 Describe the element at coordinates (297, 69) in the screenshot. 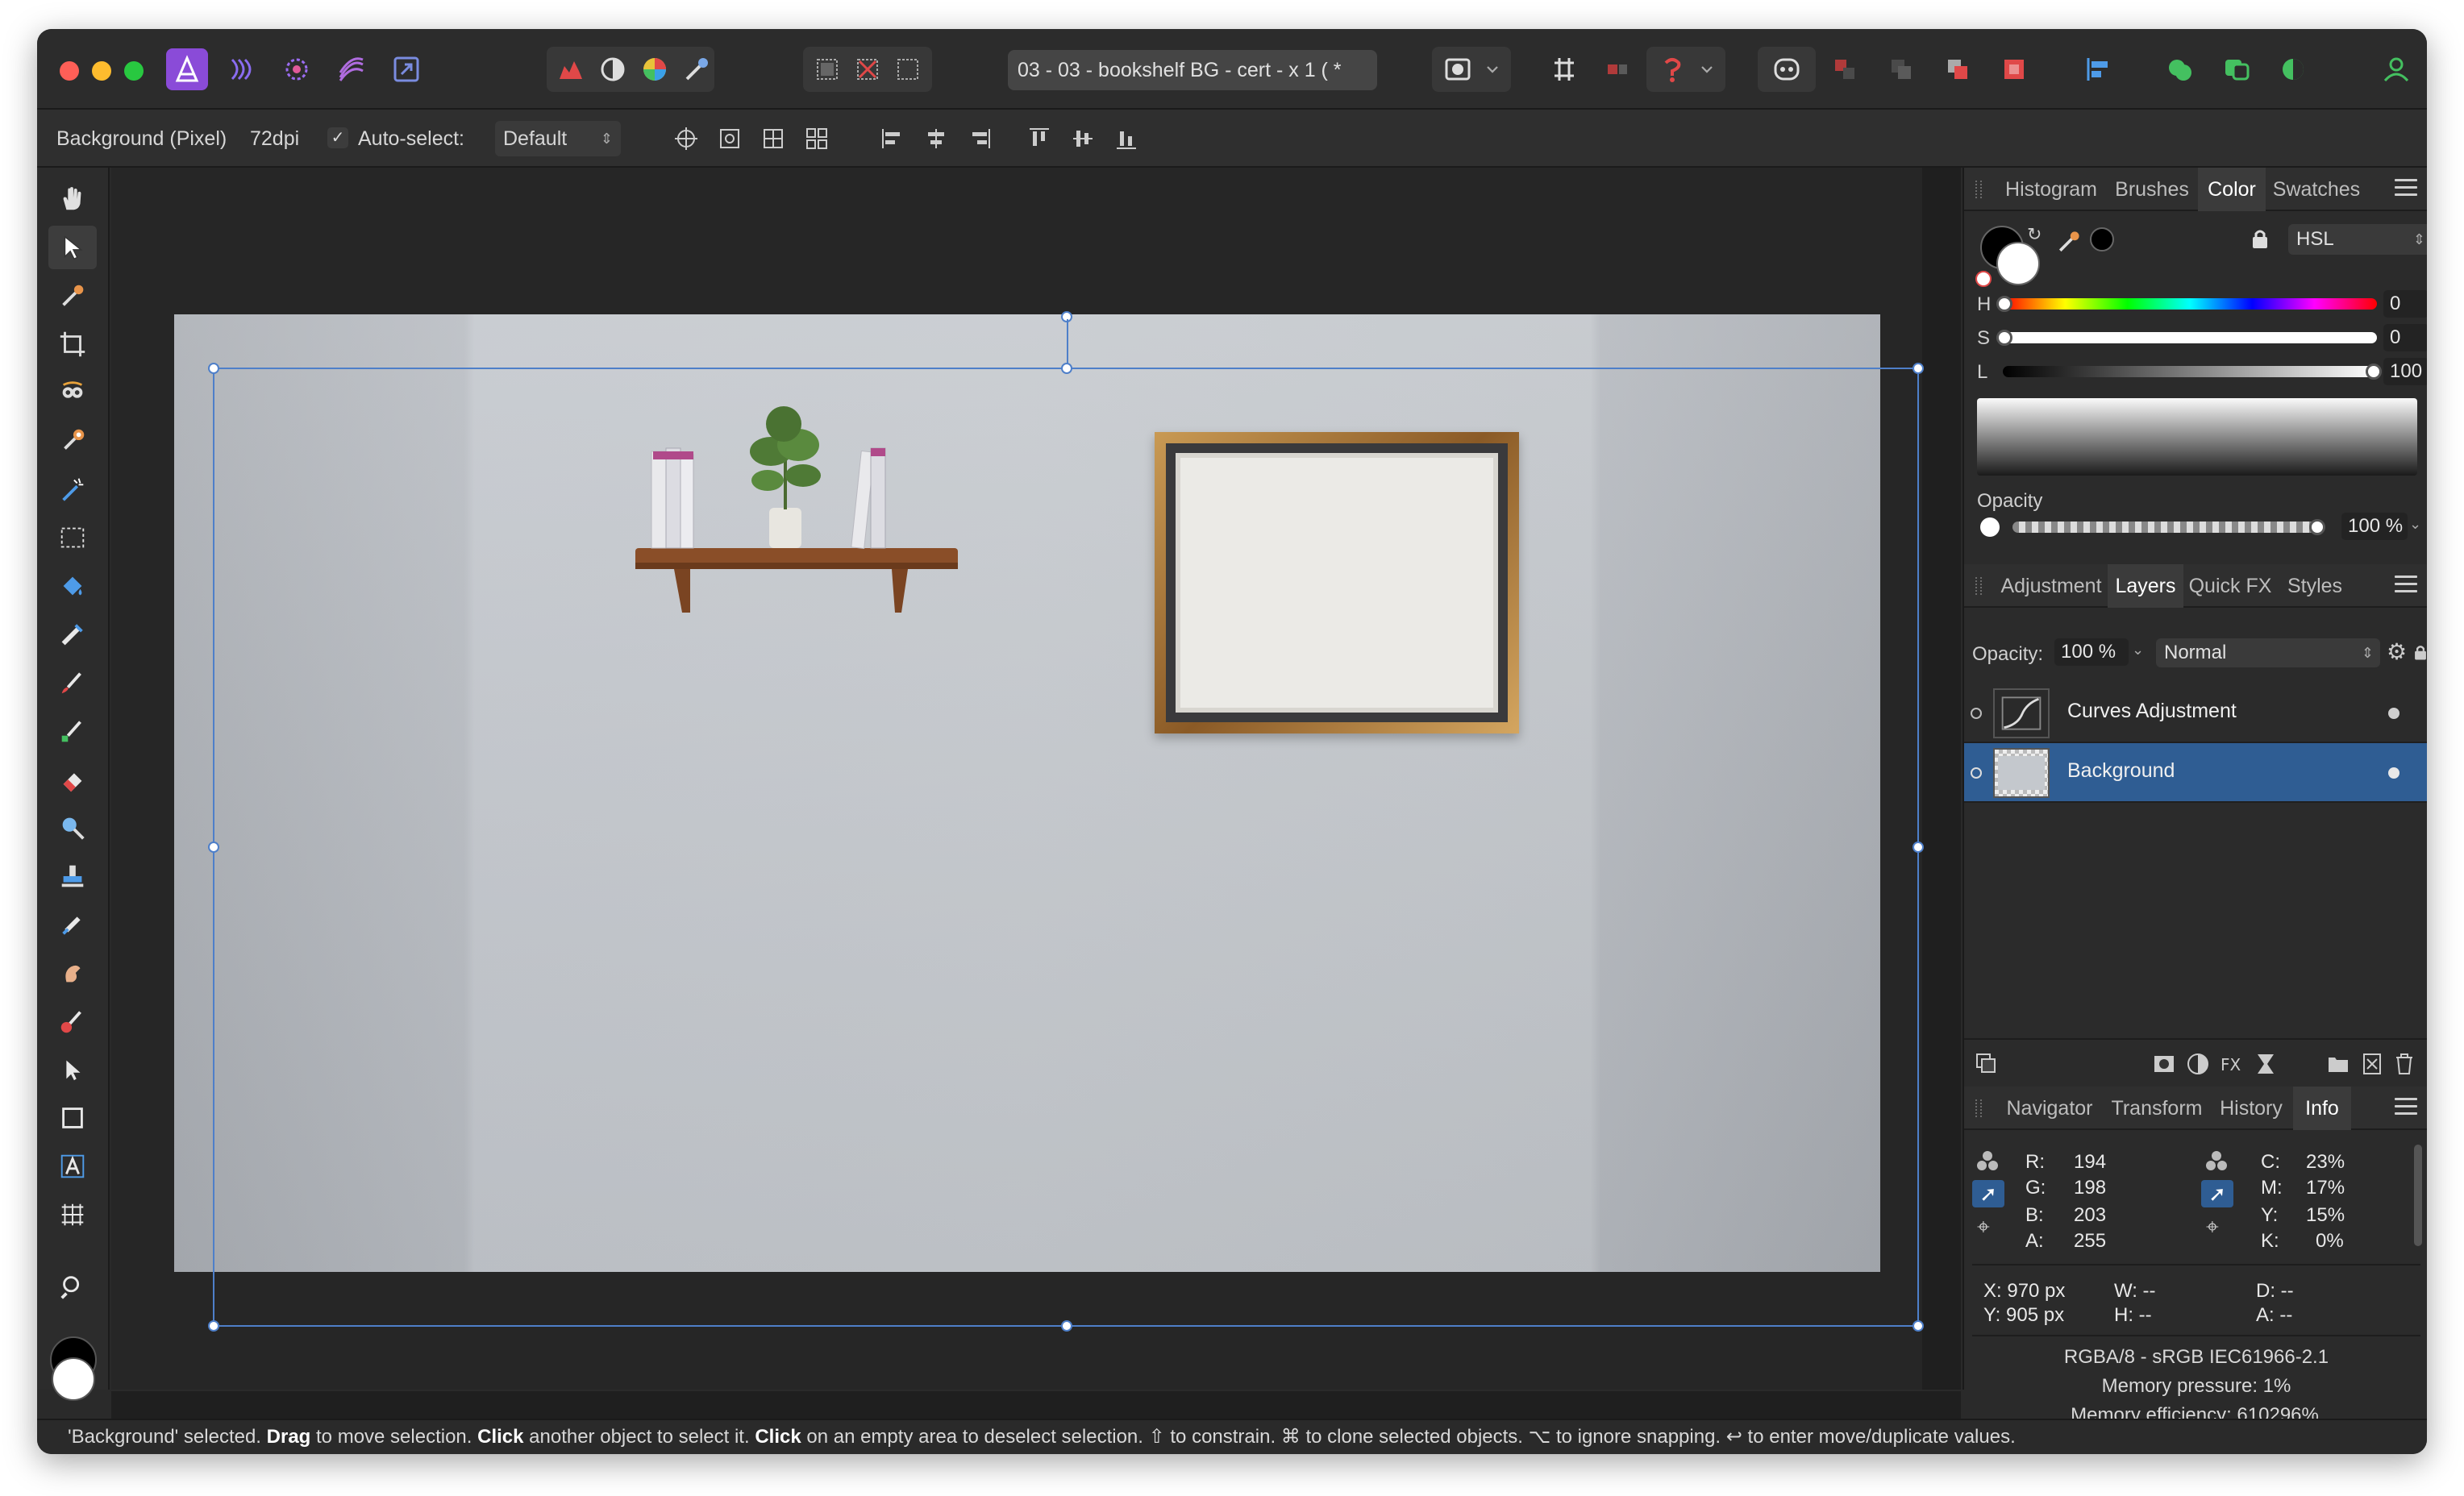

I see `develop-persona-icon` at that location.